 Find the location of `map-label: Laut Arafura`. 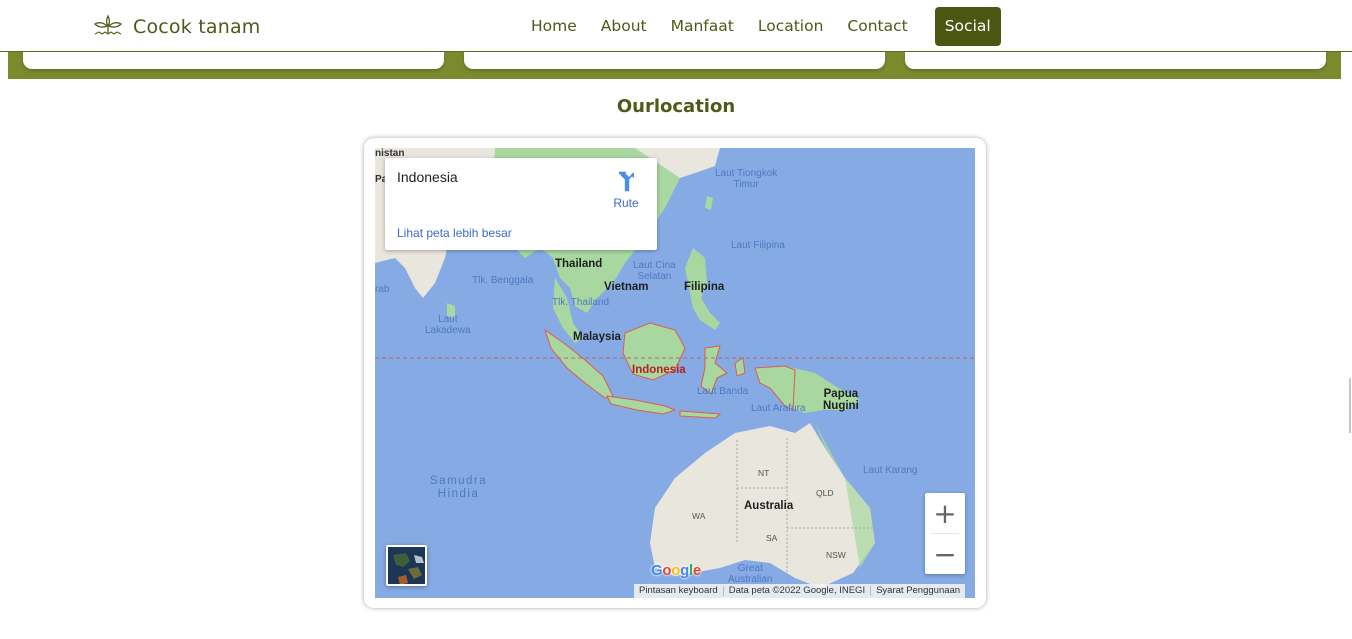

map-label: Laut Arafura is located at coordinates (778, 408).